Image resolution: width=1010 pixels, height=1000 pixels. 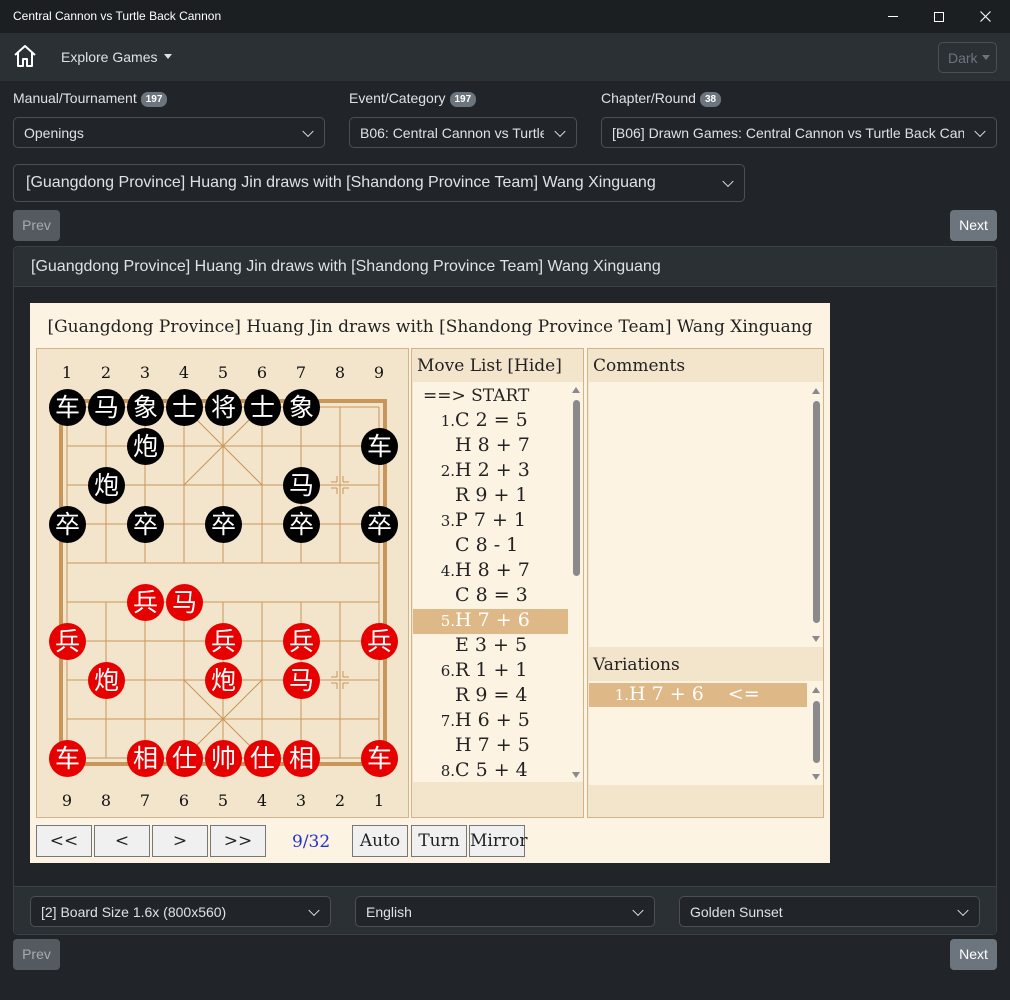 I want to click on mirror-button: Mirror, so click(x=498, y=841).